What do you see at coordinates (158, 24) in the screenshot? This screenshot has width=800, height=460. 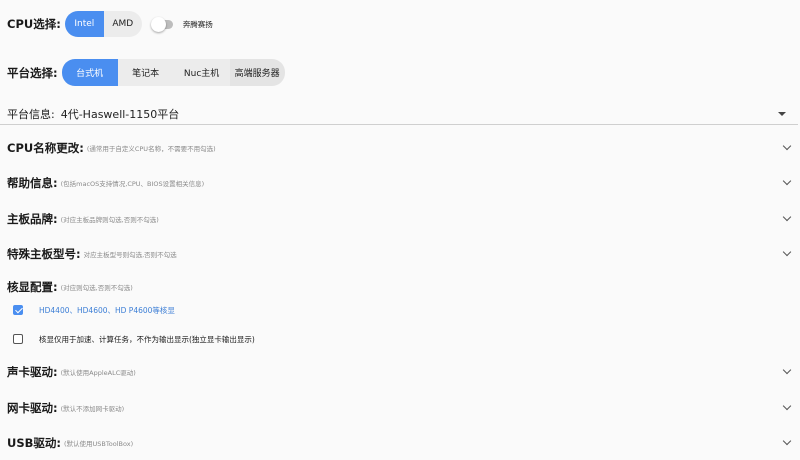 I see `toggle-knob` at bounding box center [158, 24].